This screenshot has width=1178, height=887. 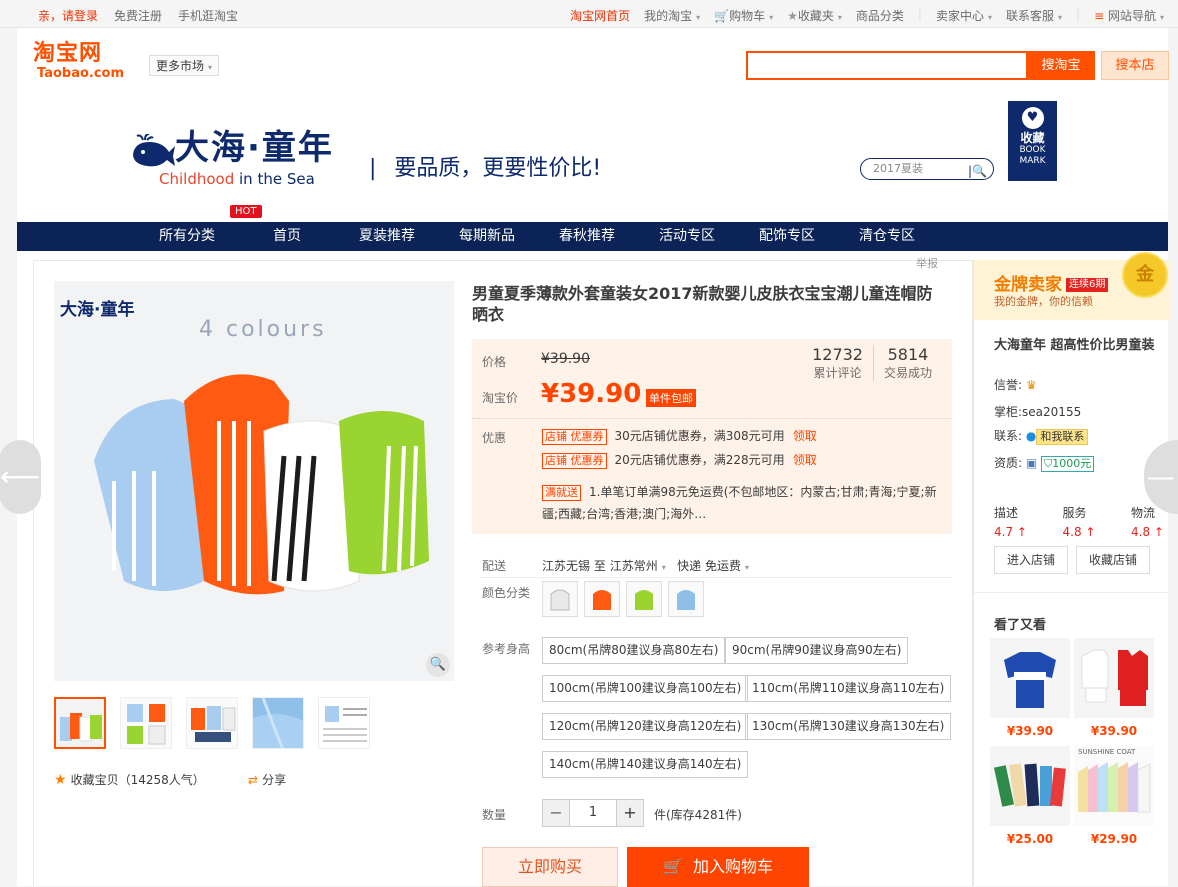 I want to click on recommendation-item: ¥25.00, so click(x=1030, y=796).